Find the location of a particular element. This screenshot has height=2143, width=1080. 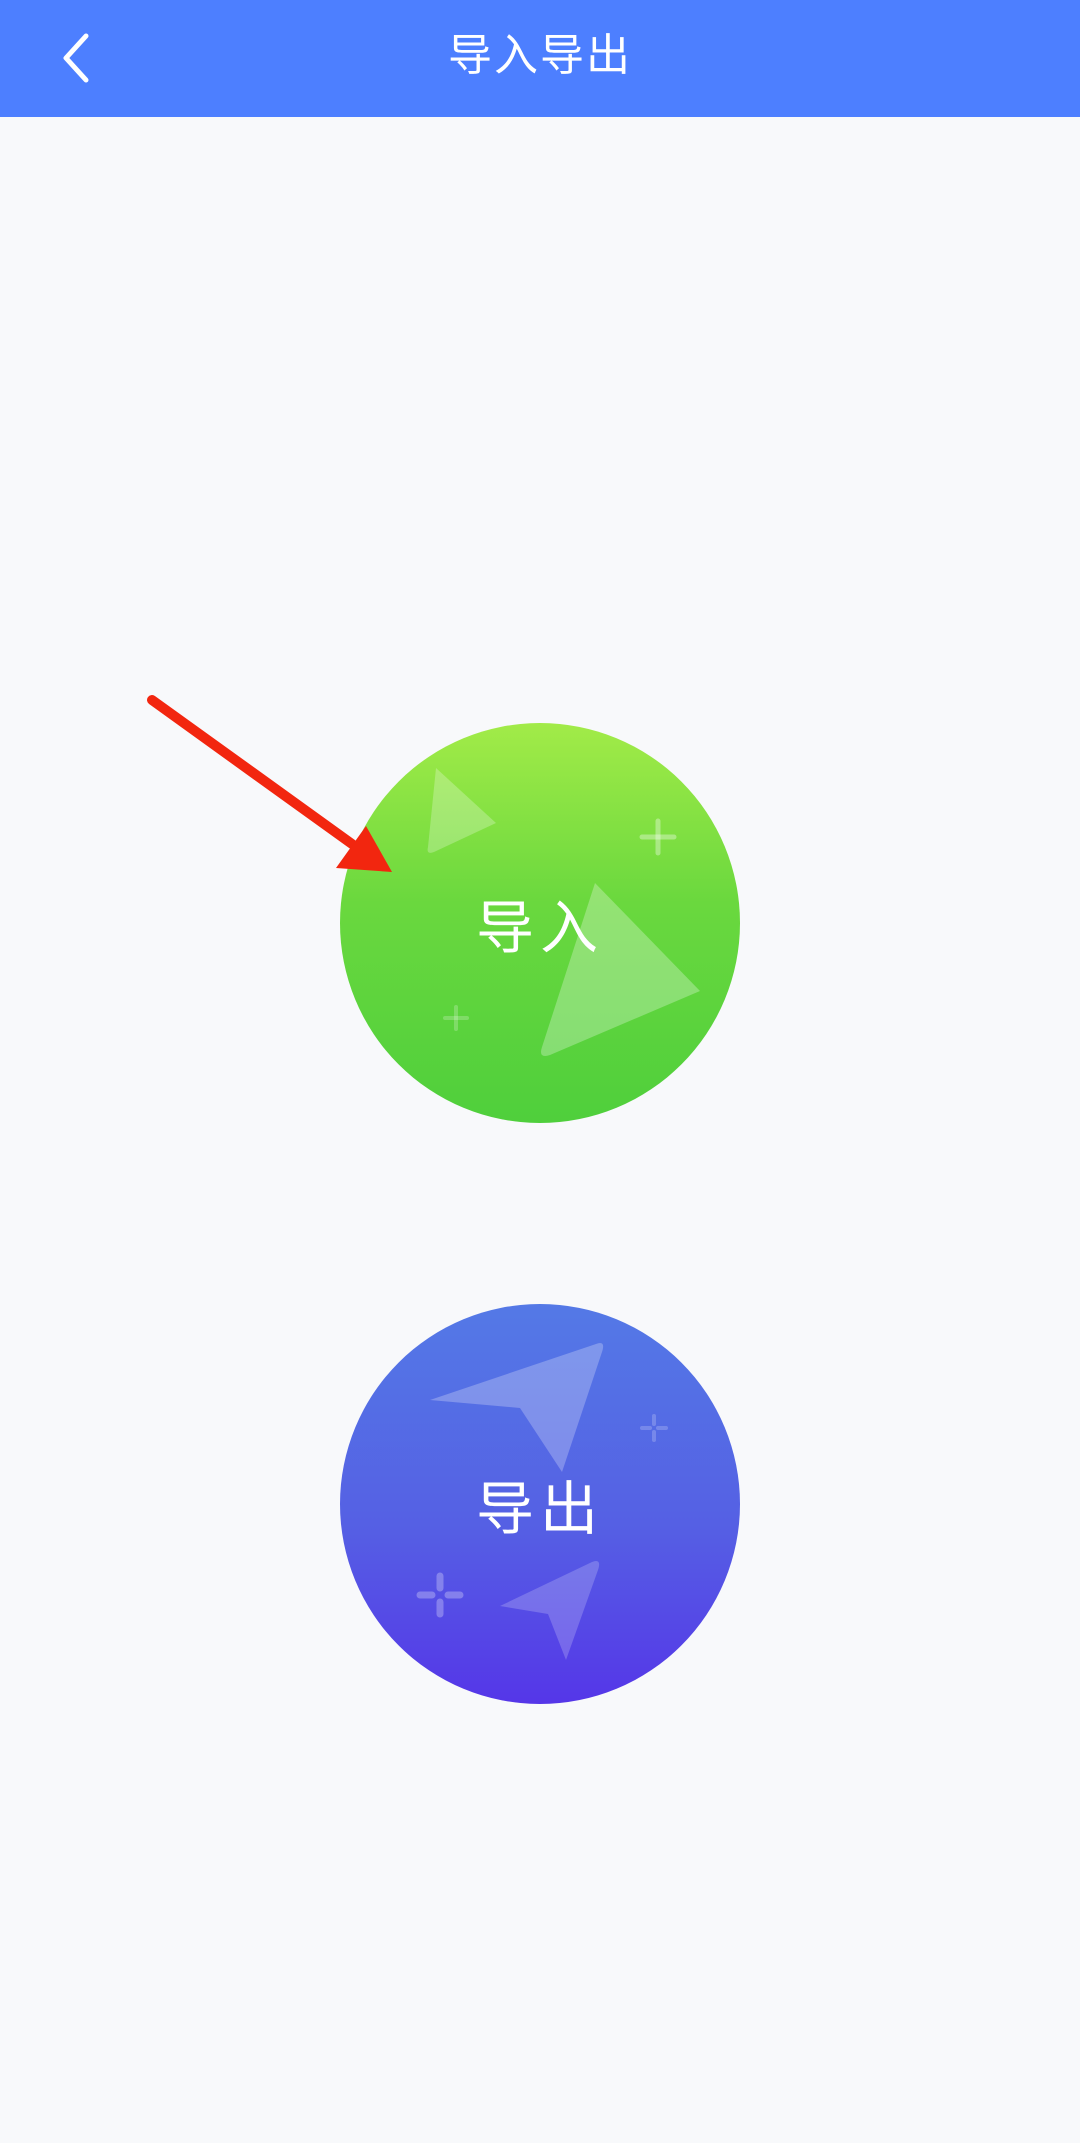

import-label: 导入 is located at coordinates (539, 928).